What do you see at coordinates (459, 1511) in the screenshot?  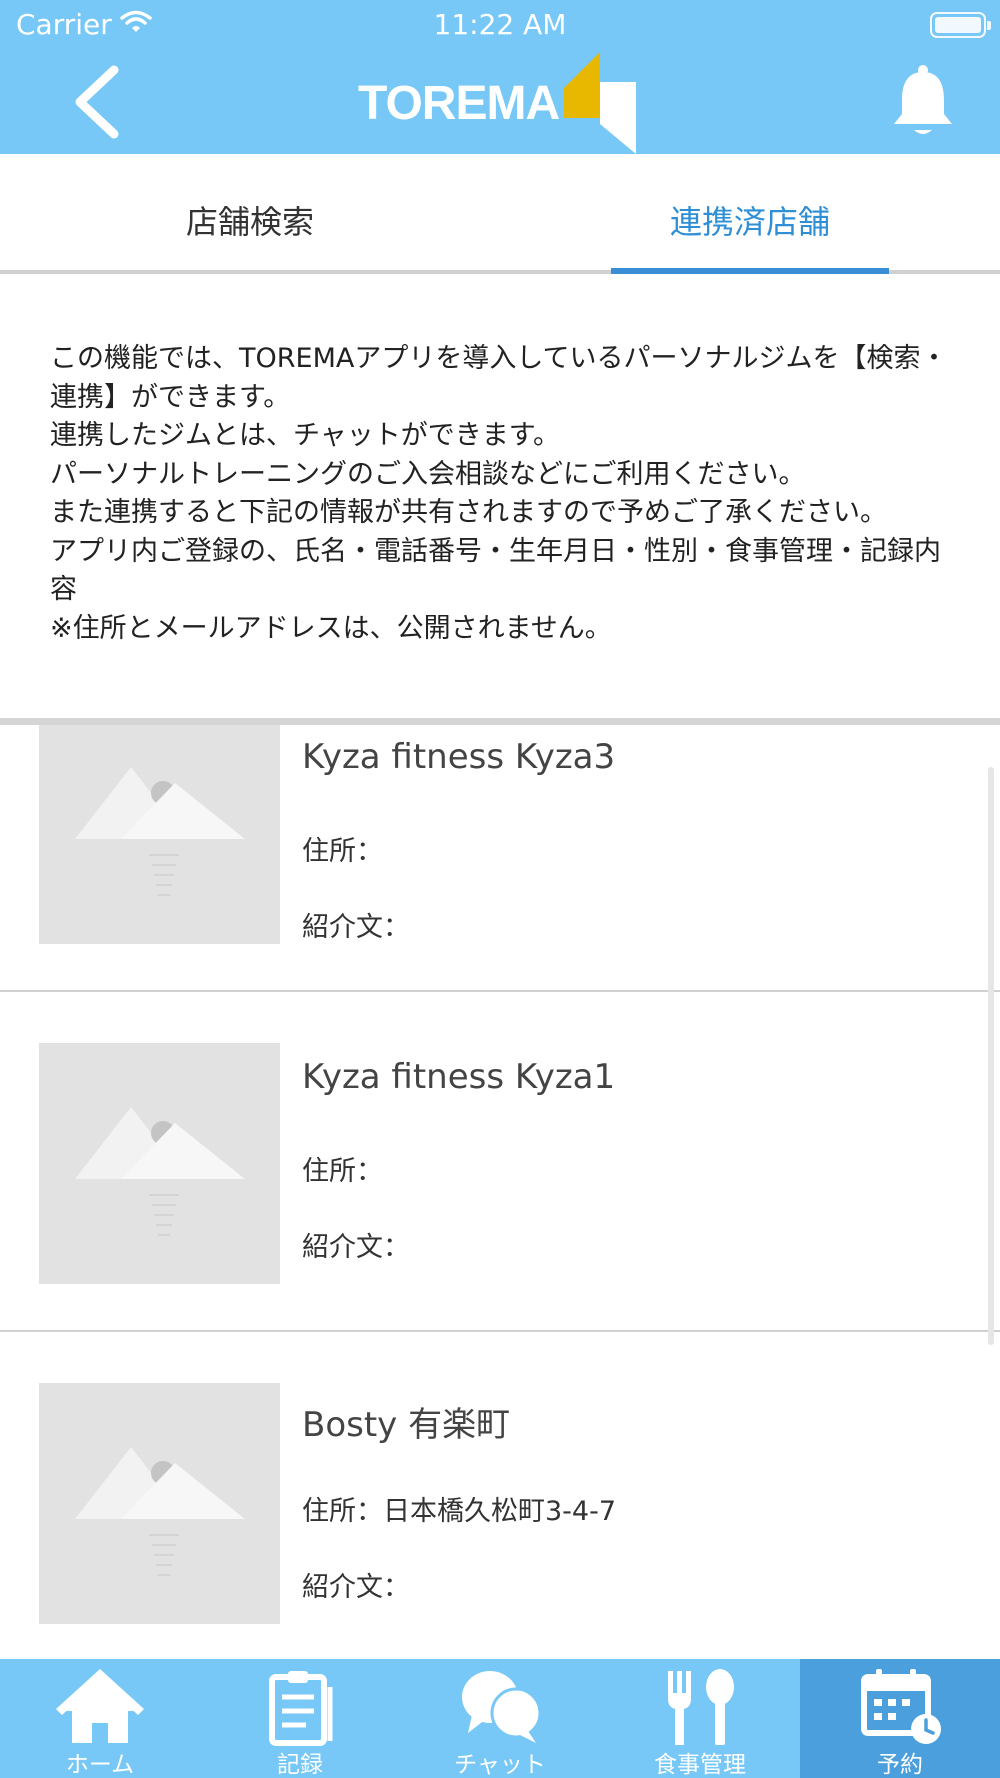 I see `gym-address: 住所：日本橋久松町3-4-7` at bounding box center [459, 1511].